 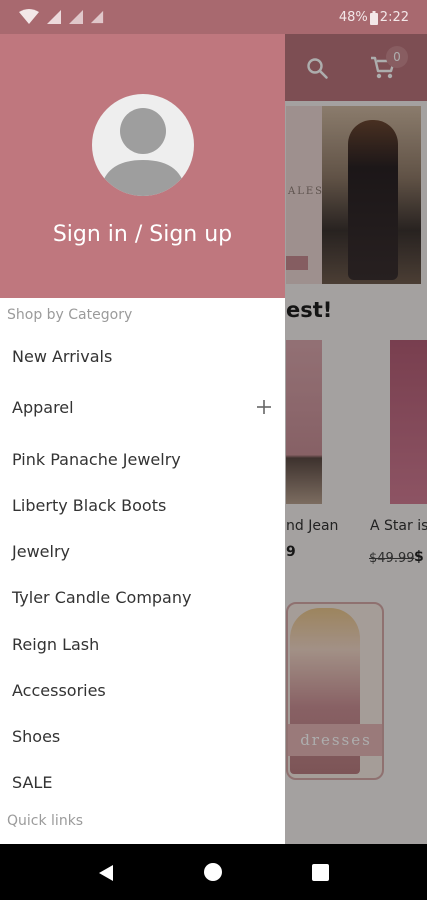 I want to click on clock: 2:22, so click(x=394, y=17).